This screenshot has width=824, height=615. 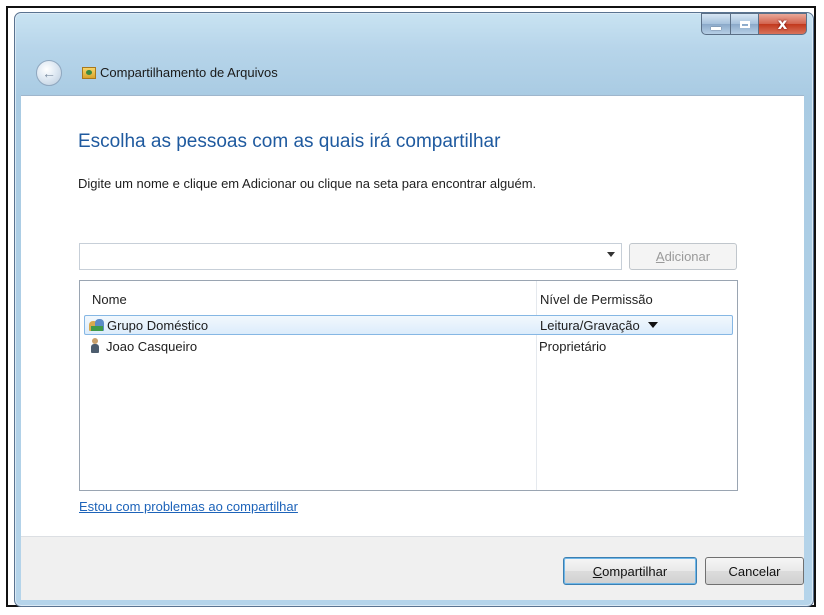 What do you see at coordinates (89, 73) in the screenshot?
I see `file-sharing-icon` at bounding box center [89, 73].